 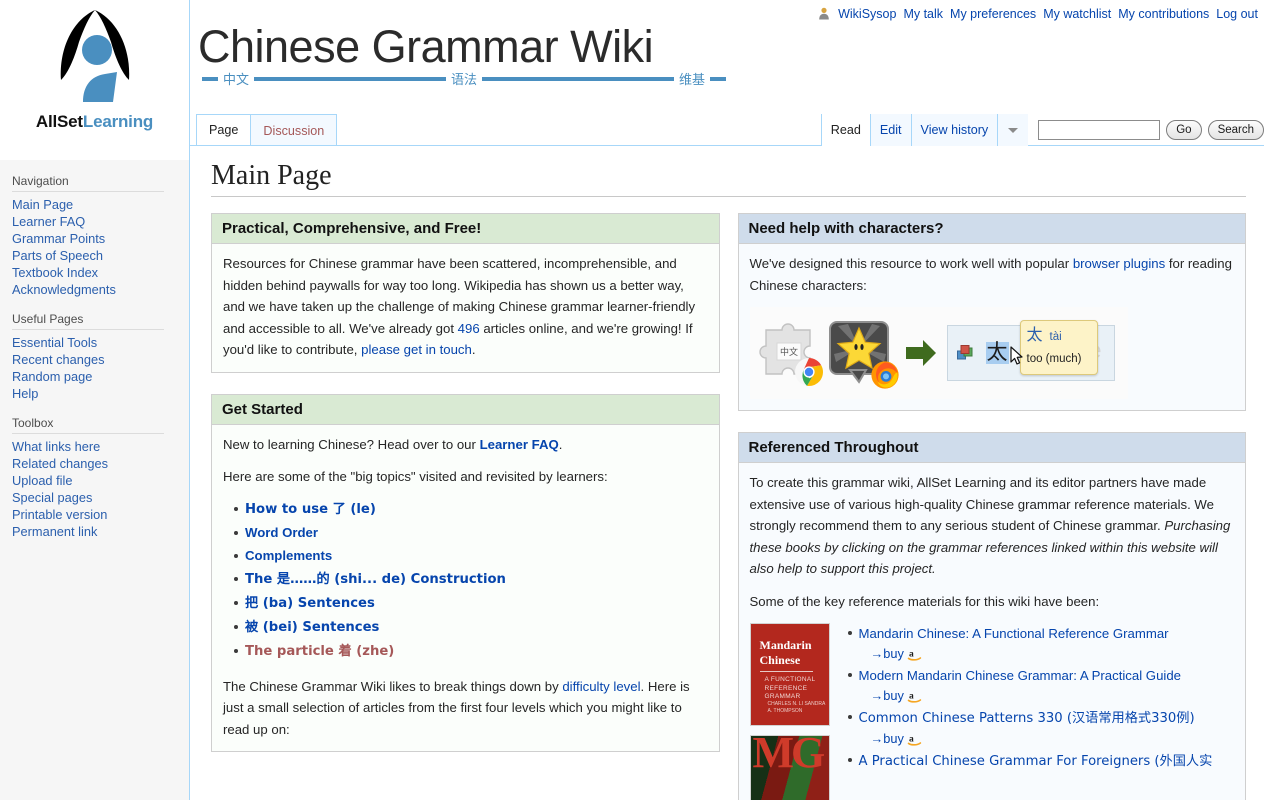 I want to click on list-item: Acknowledgments, so click(x=100, y=289).